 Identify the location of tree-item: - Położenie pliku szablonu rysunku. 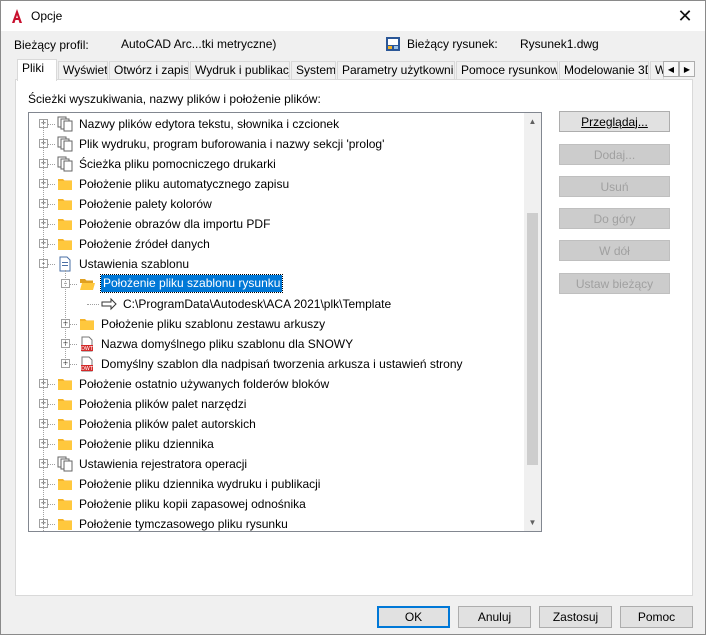
(269, 284).